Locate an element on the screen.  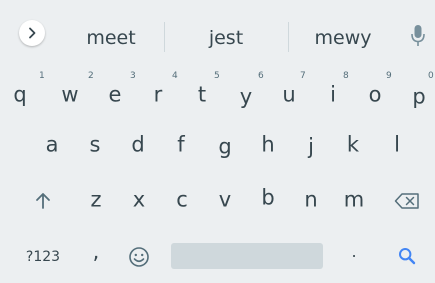
key-t: t is located at coordinates (202, 95).